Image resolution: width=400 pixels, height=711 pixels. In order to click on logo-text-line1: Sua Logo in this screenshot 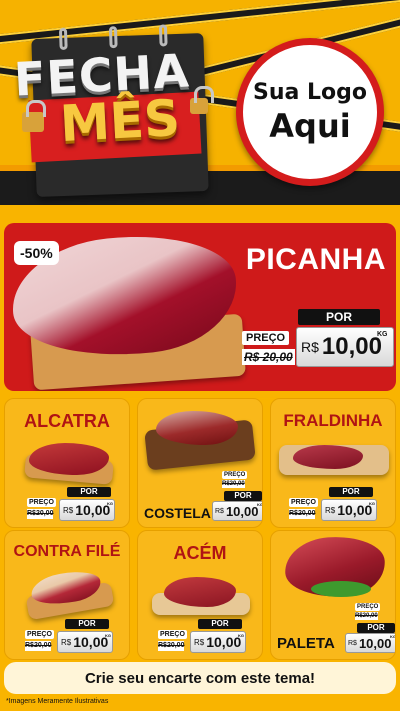, I will do `click(309, 92)`.